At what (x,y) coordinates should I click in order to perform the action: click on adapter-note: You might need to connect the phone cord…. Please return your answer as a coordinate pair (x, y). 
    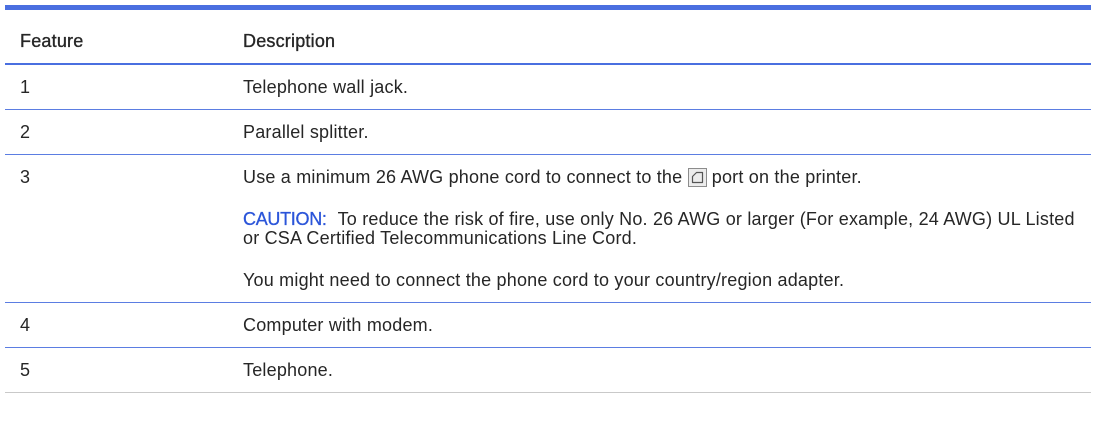
    Looking at the image, I should click on (544, 280).